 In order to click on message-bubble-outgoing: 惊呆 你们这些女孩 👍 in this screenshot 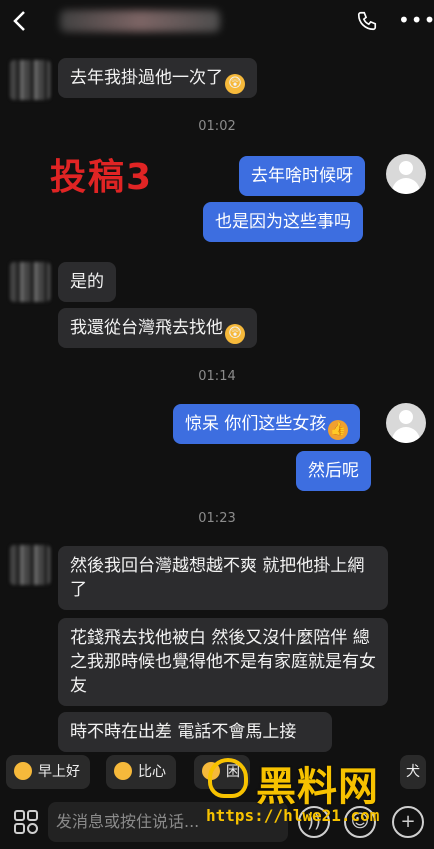, I will do `click(267, 424)`.